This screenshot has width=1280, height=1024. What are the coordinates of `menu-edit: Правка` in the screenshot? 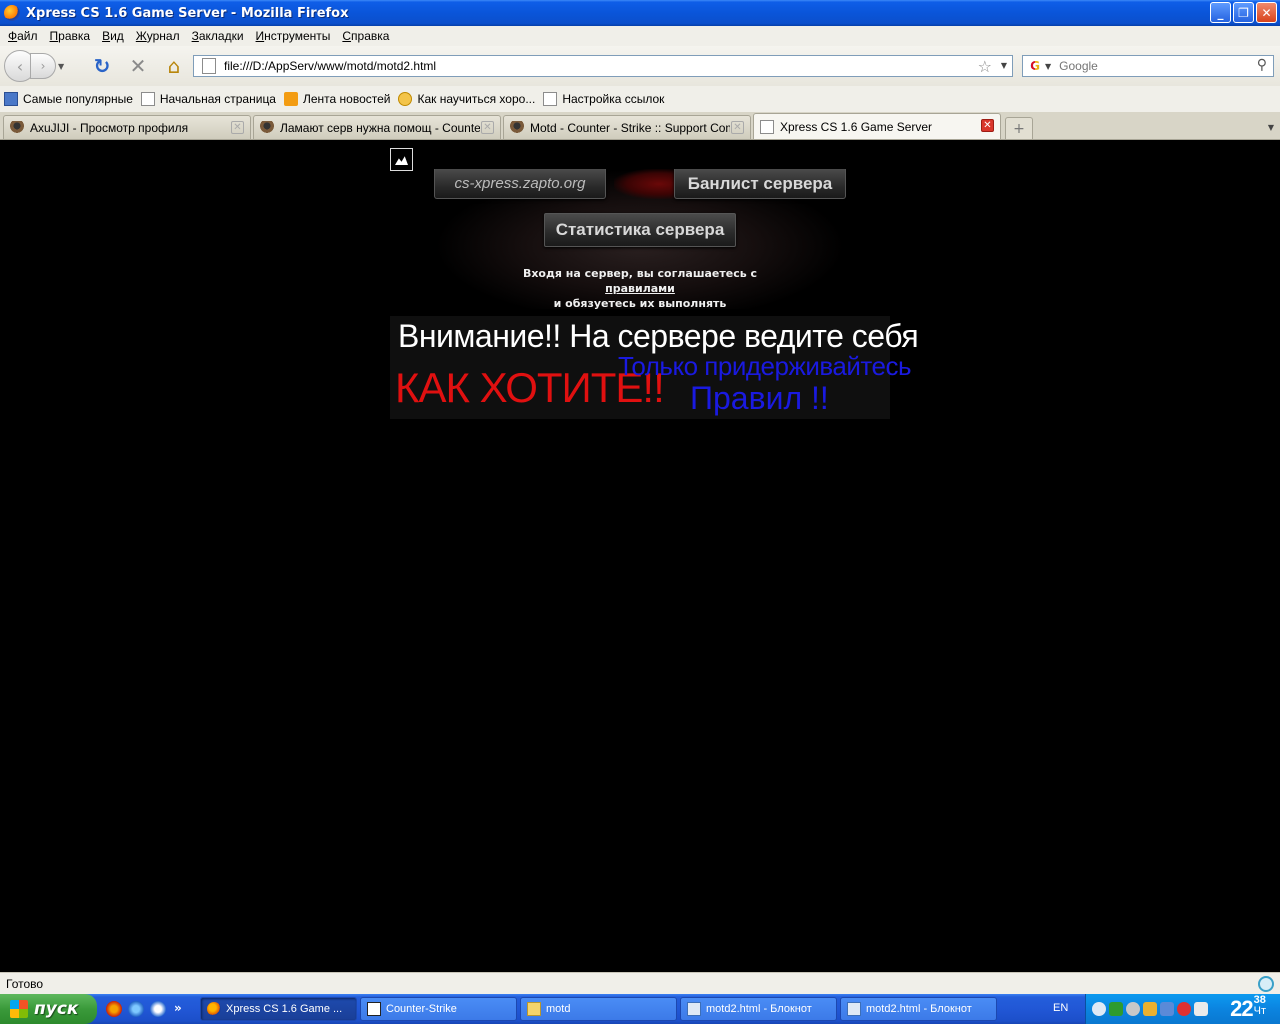 It's located at (70, 36).